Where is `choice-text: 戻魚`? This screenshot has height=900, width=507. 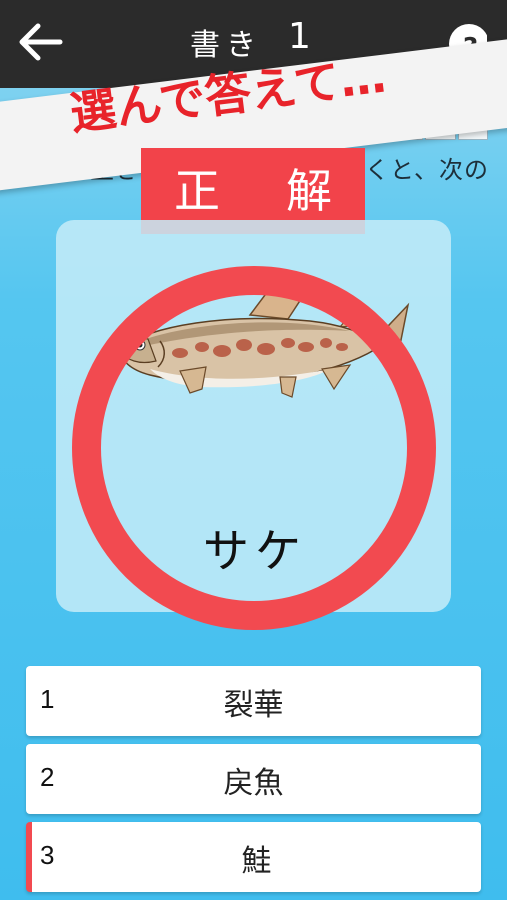 choice-text: 戻魚 is located at coordinates (253, 783).